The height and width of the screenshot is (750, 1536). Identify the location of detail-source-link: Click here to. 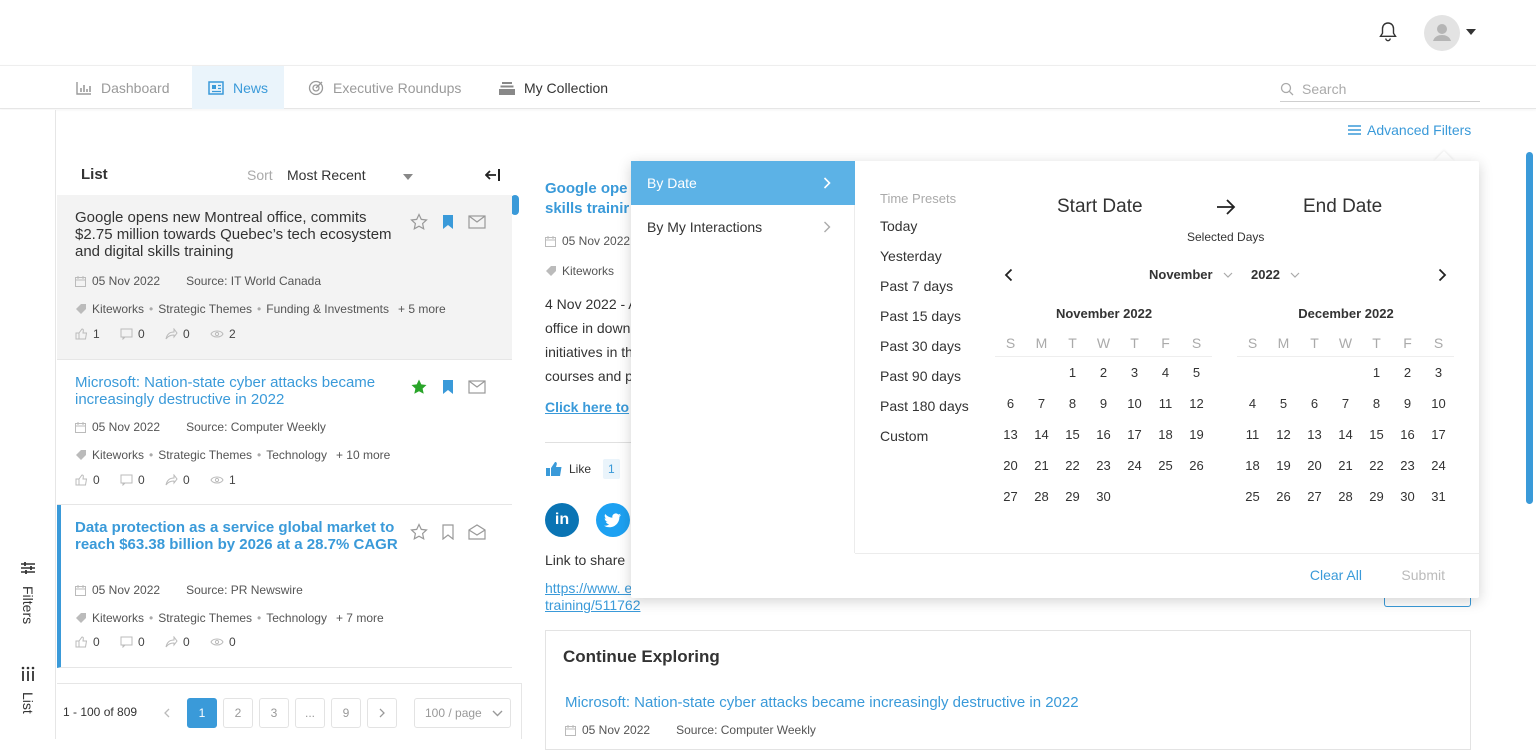
(587, 407).